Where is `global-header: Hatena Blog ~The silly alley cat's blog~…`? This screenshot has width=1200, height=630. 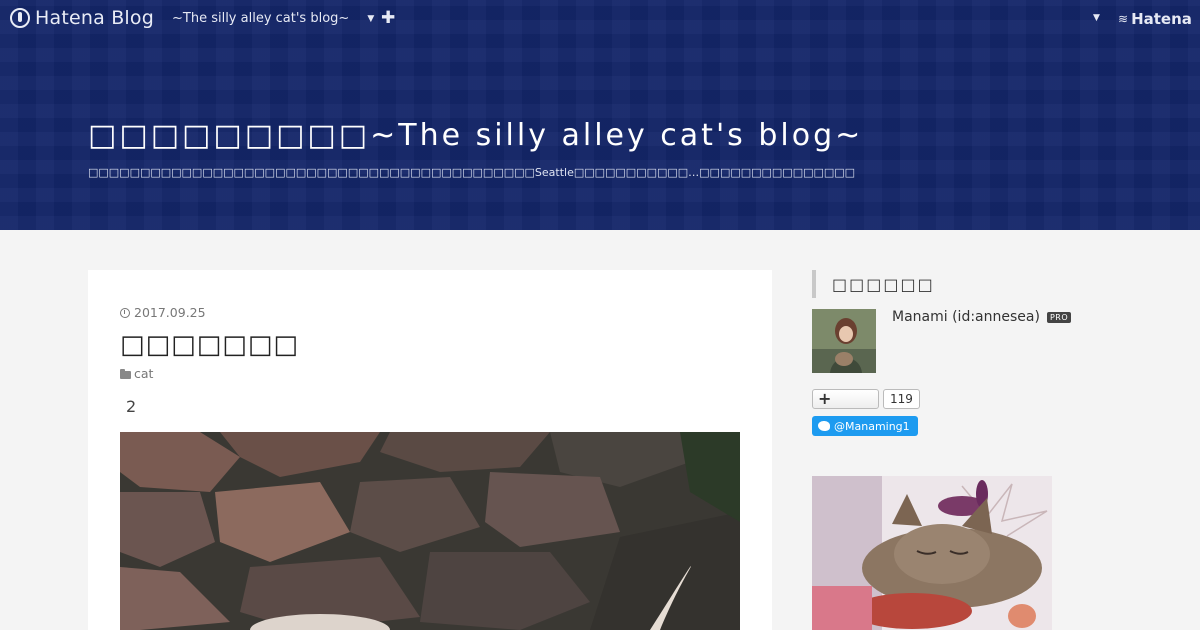 global-header: Hatena Blog ~The silly alley cat's blog~… is located at coordinates (600, 19).